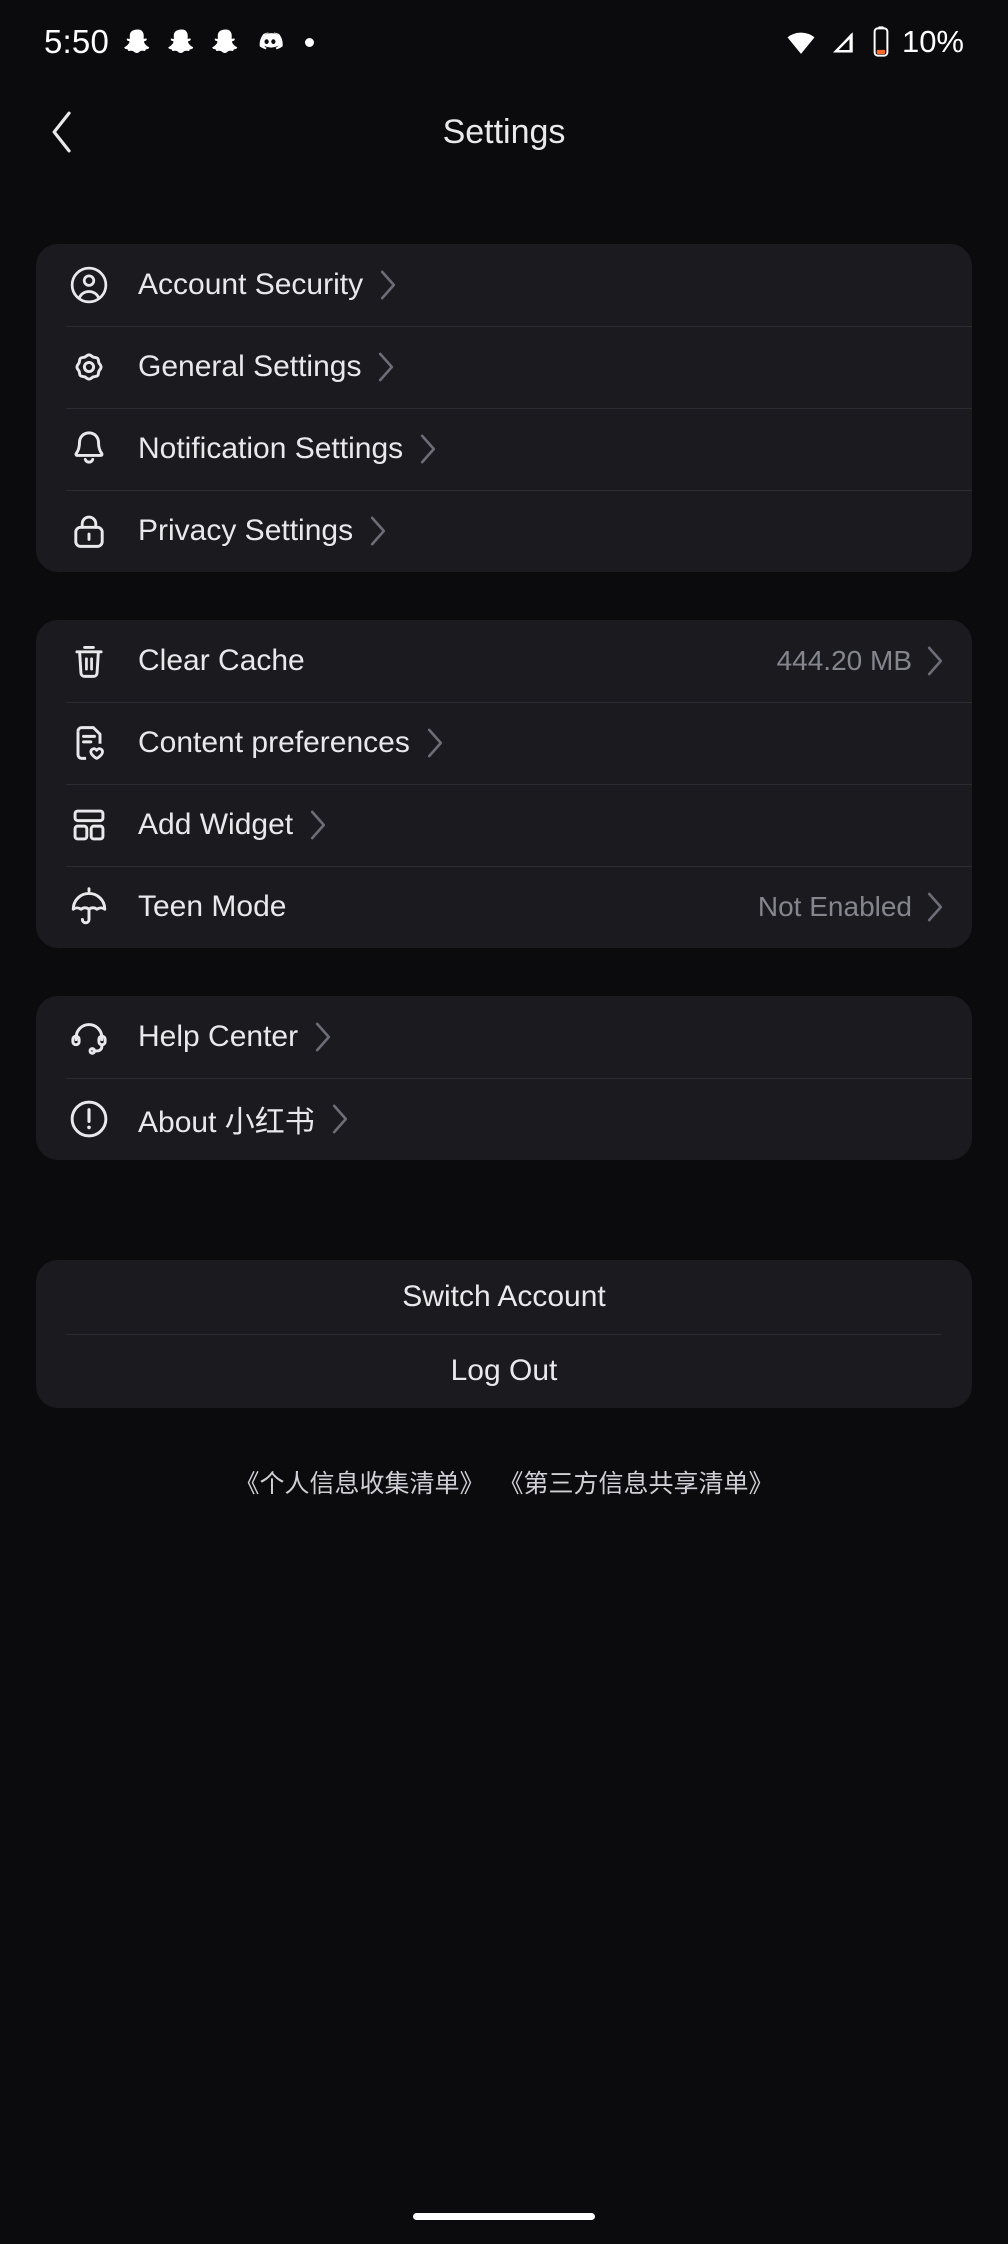  Describe the element at coordinates (310, 42) in the screenshot. I see `dot-icon` at that location.